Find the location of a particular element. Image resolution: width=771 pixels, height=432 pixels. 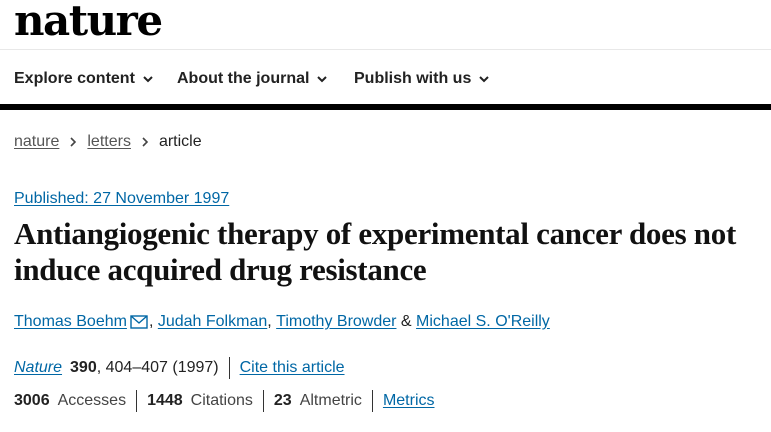

citations-label: Citations is located at coordinates (221, 400).